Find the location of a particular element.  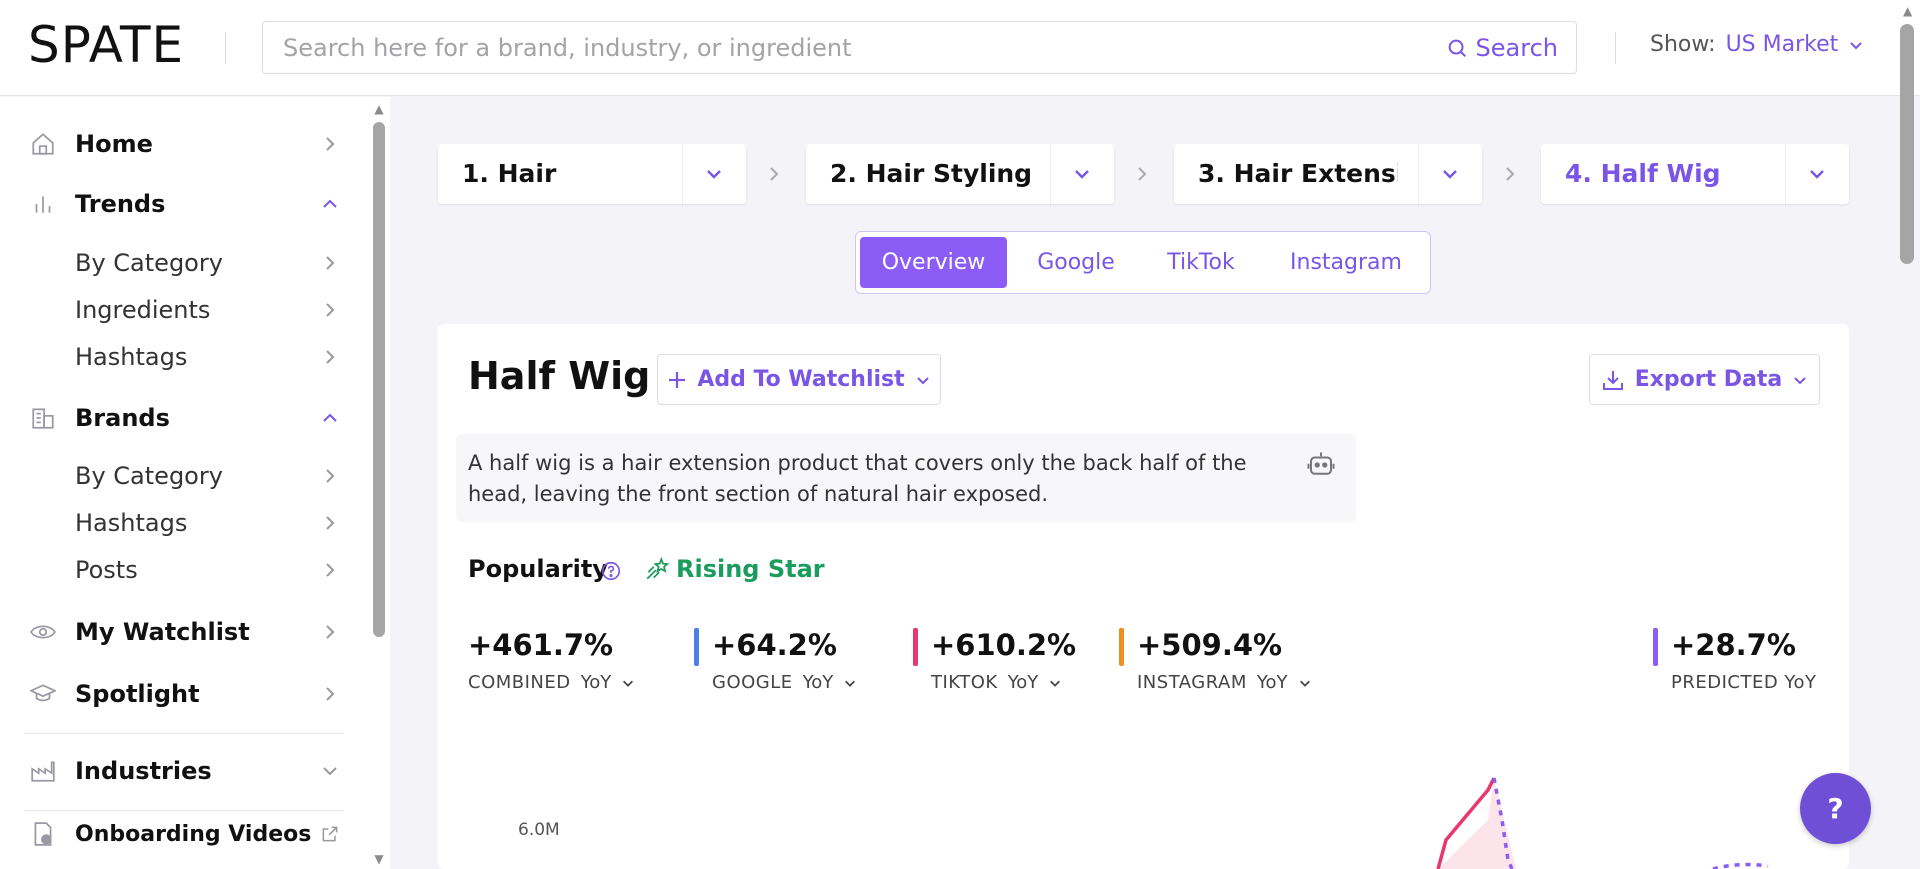

sidebar-item-label: My Watchlist is located at coordinates (162, 632).